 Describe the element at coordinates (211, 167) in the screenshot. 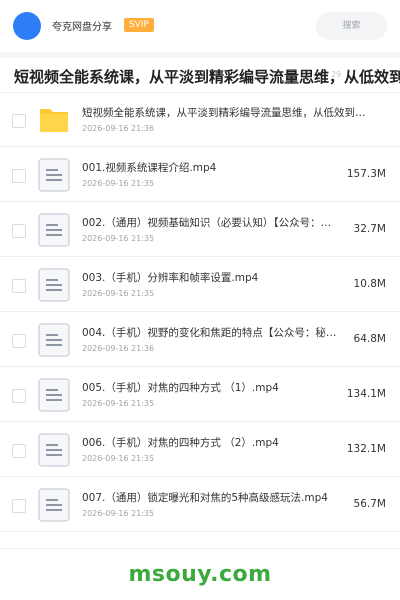

I see `file-name: 001.视频系统课程介绍.mp4` at that location.